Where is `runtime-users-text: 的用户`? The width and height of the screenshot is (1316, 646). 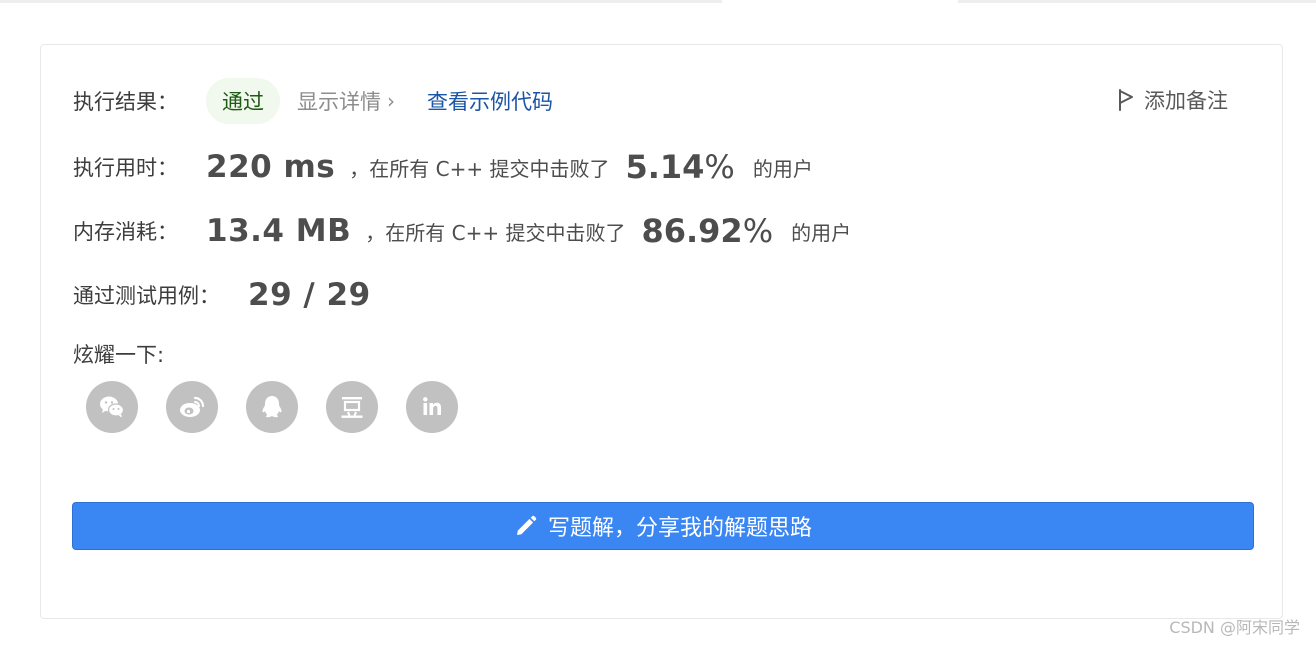
runtime-users-text: 的用户 is located at coordinates (782, 168).